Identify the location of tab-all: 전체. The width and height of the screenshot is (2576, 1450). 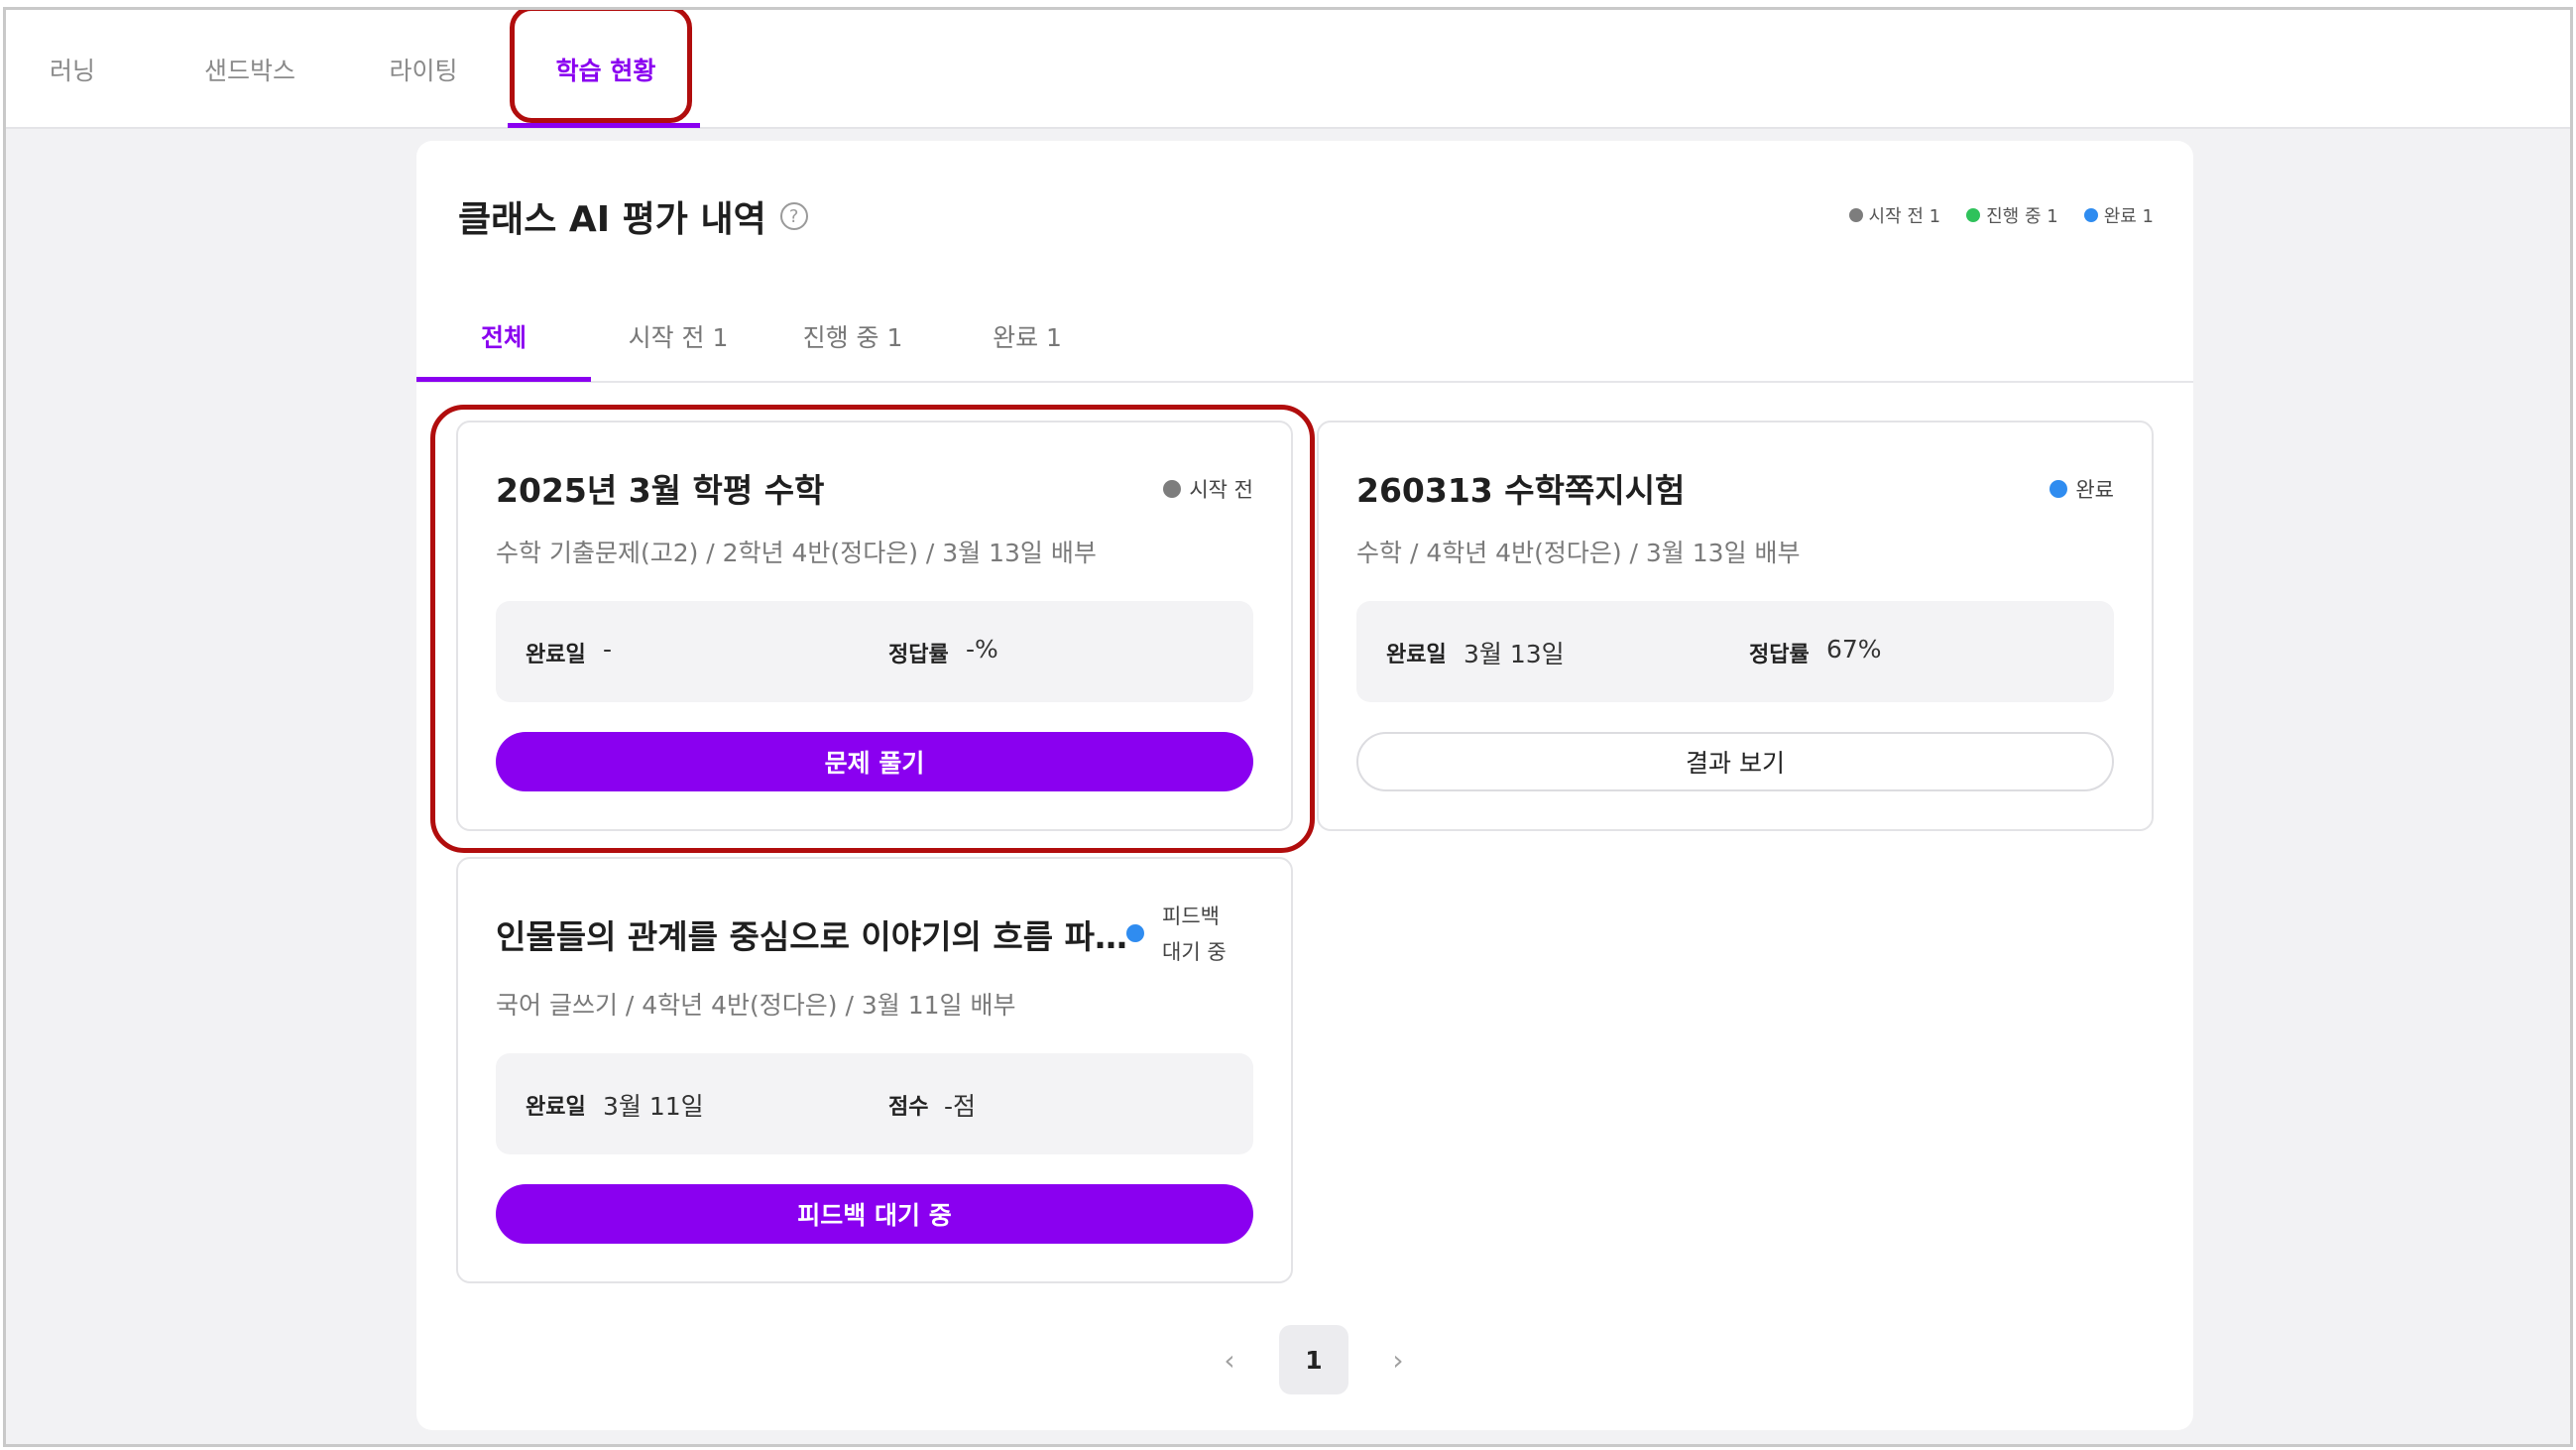
(503, 336).